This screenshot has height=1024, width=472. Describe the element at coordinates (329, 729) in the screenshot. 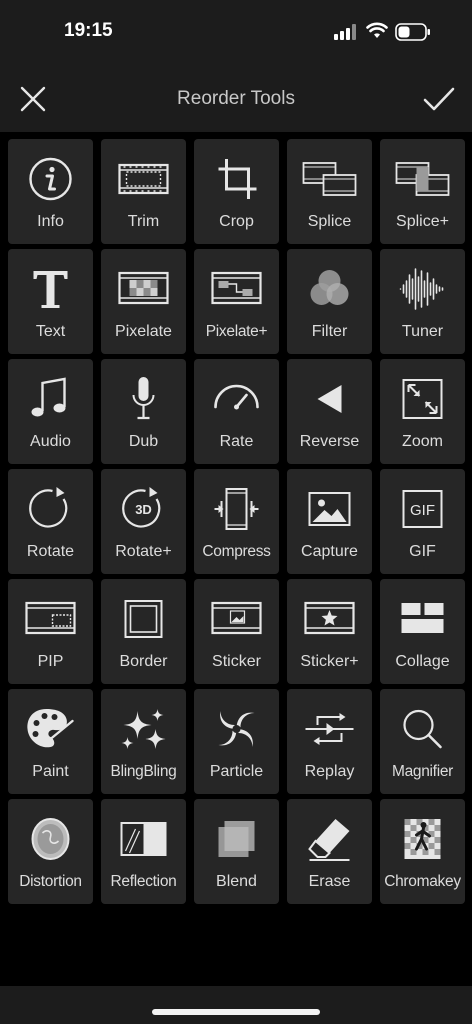

I see `replay-icon` at that location.